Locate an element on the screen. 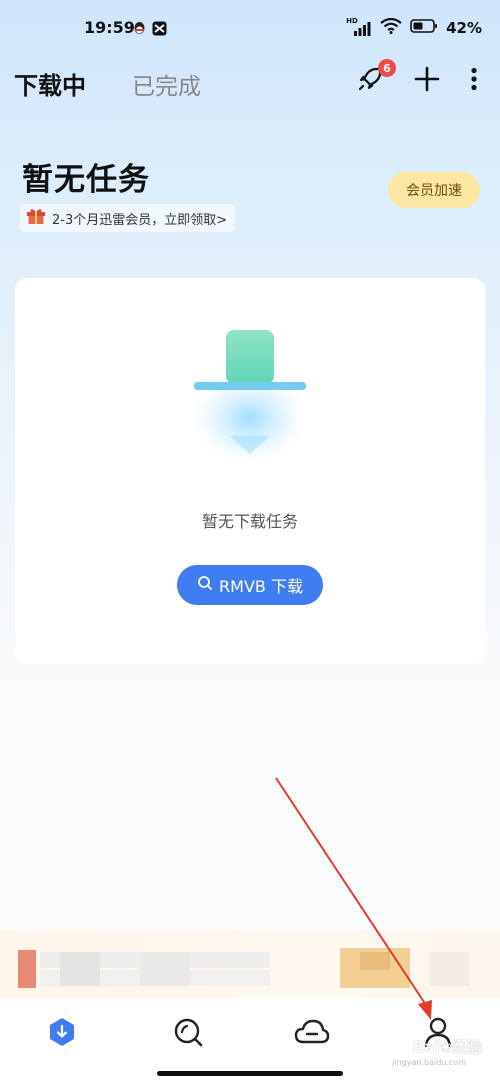 The width and height of the screenshot is (500, 1084). nav-download is located at coordinates (62, 1034).